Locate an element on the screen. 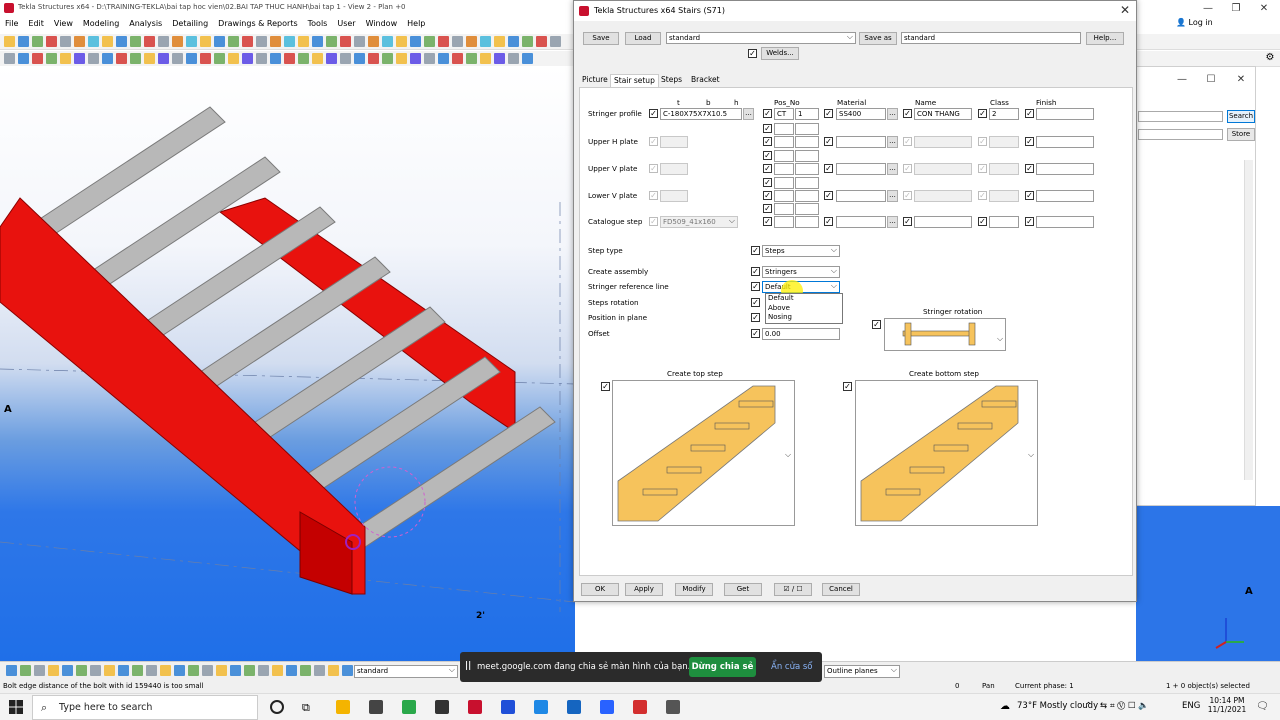 Image resolution: width=1280 pixels, height=720 pixels. top-step-picker: ⌵ is located at coordinates (703, 453).